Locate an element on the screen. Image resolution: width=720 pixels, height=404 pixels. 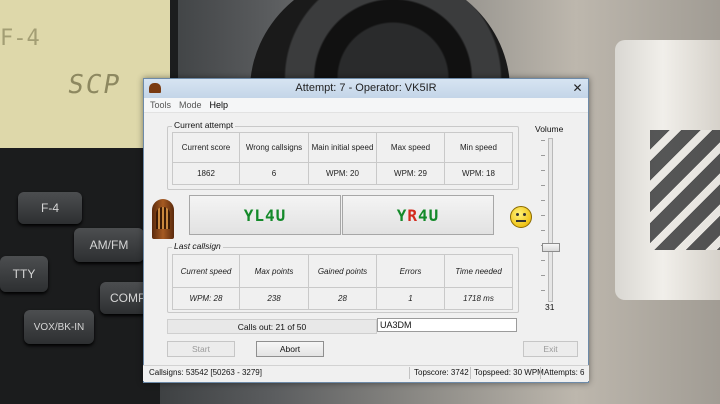
status-callsigns: Callsigns: 53542 [50263 - 3279] is located at coordinates (205, 372).